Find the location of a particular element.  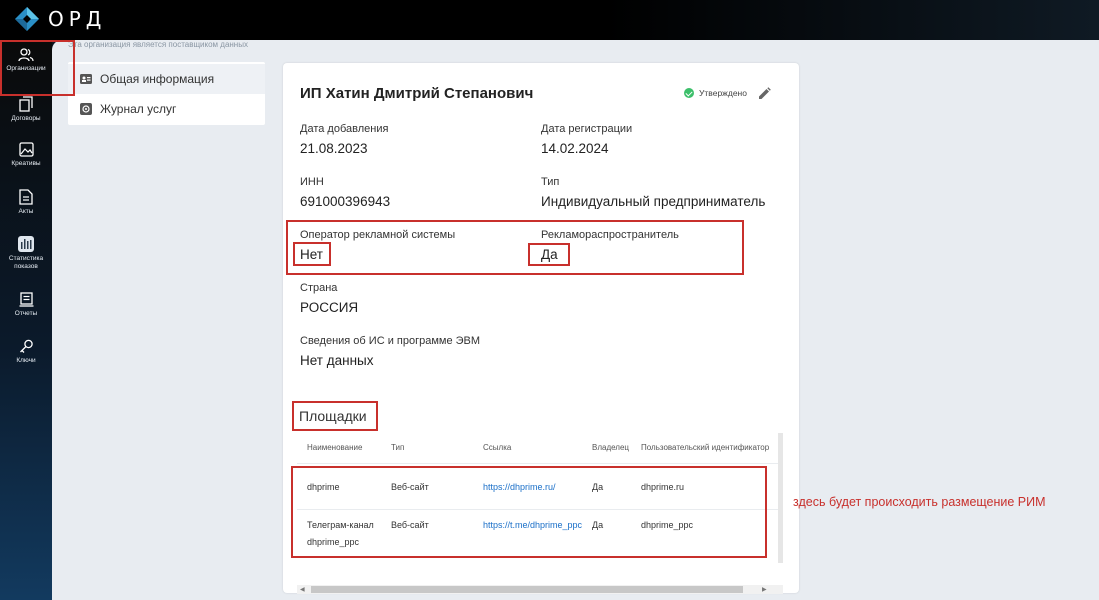

status-label: Утверждено is located at coordinates (723, 93).